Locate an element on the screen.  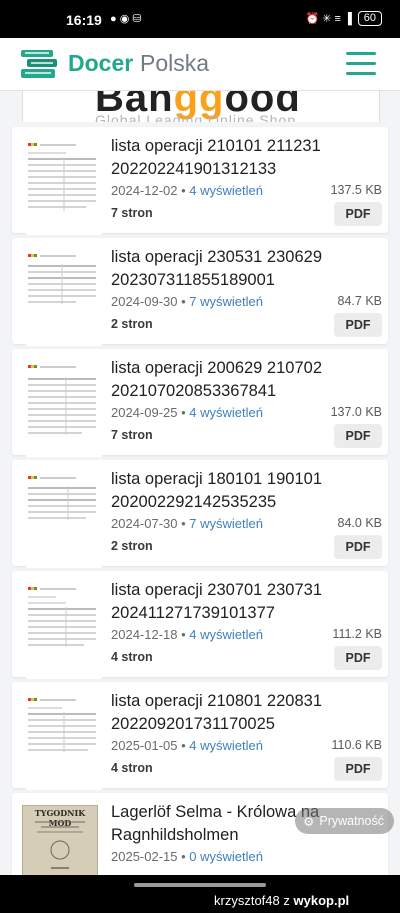
system-navigation-bar: krzysztof48 z wykop.pl is located at coordinates (200, 894).